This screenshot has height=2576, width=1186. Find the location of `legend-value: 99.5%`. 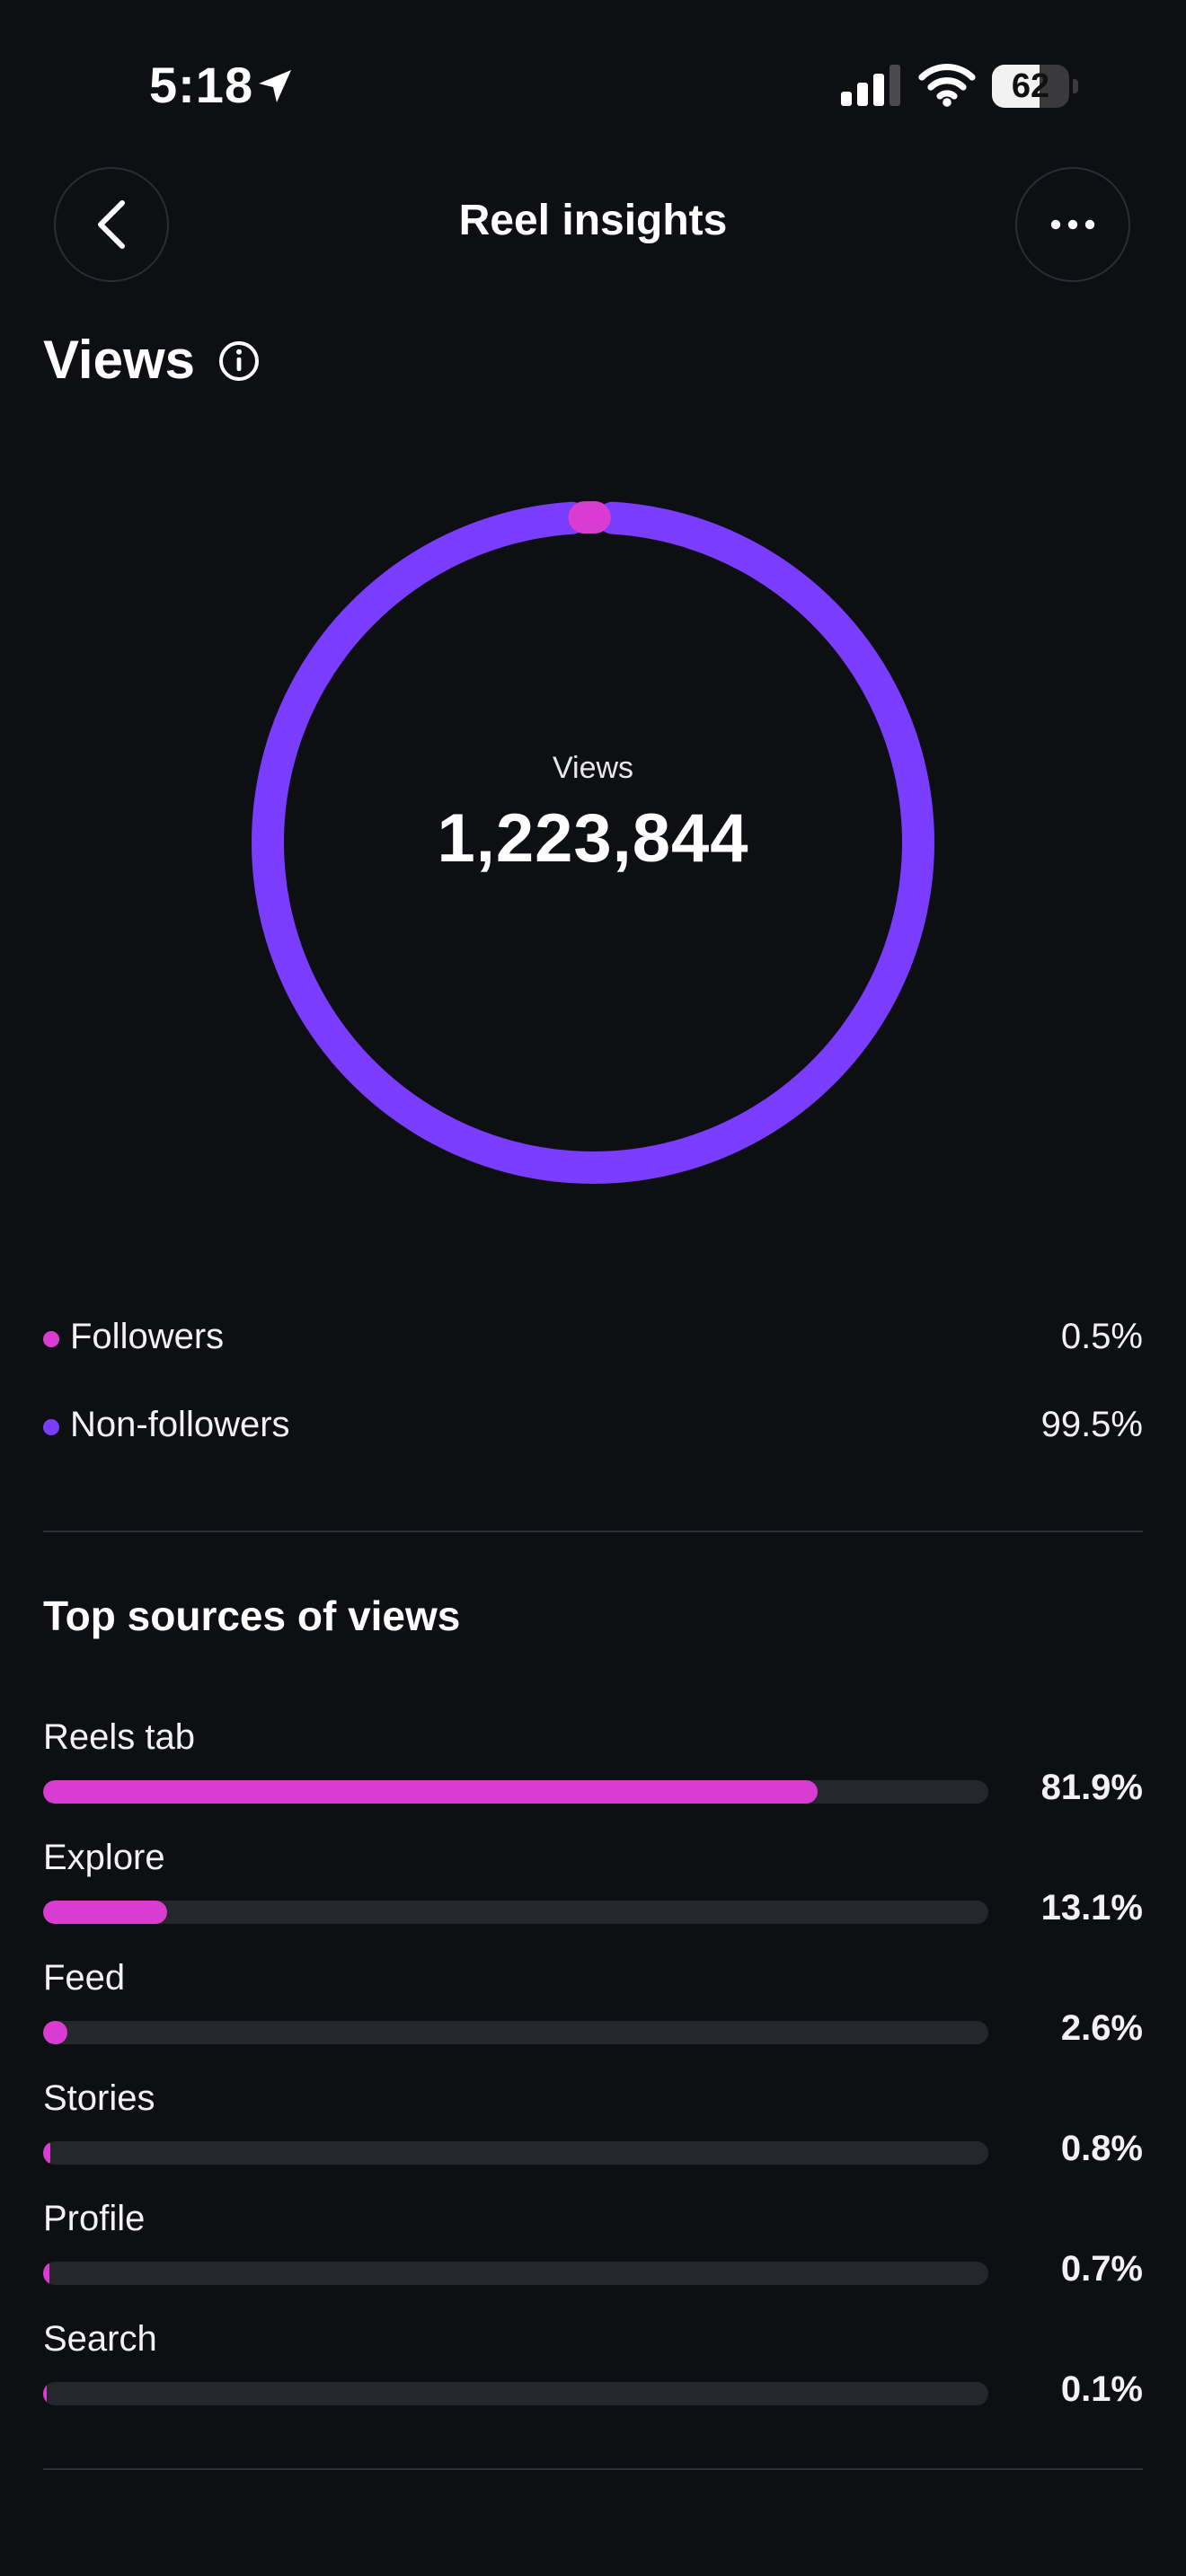

legend-value: 99.5% is located at coordinates (1091, 1424).